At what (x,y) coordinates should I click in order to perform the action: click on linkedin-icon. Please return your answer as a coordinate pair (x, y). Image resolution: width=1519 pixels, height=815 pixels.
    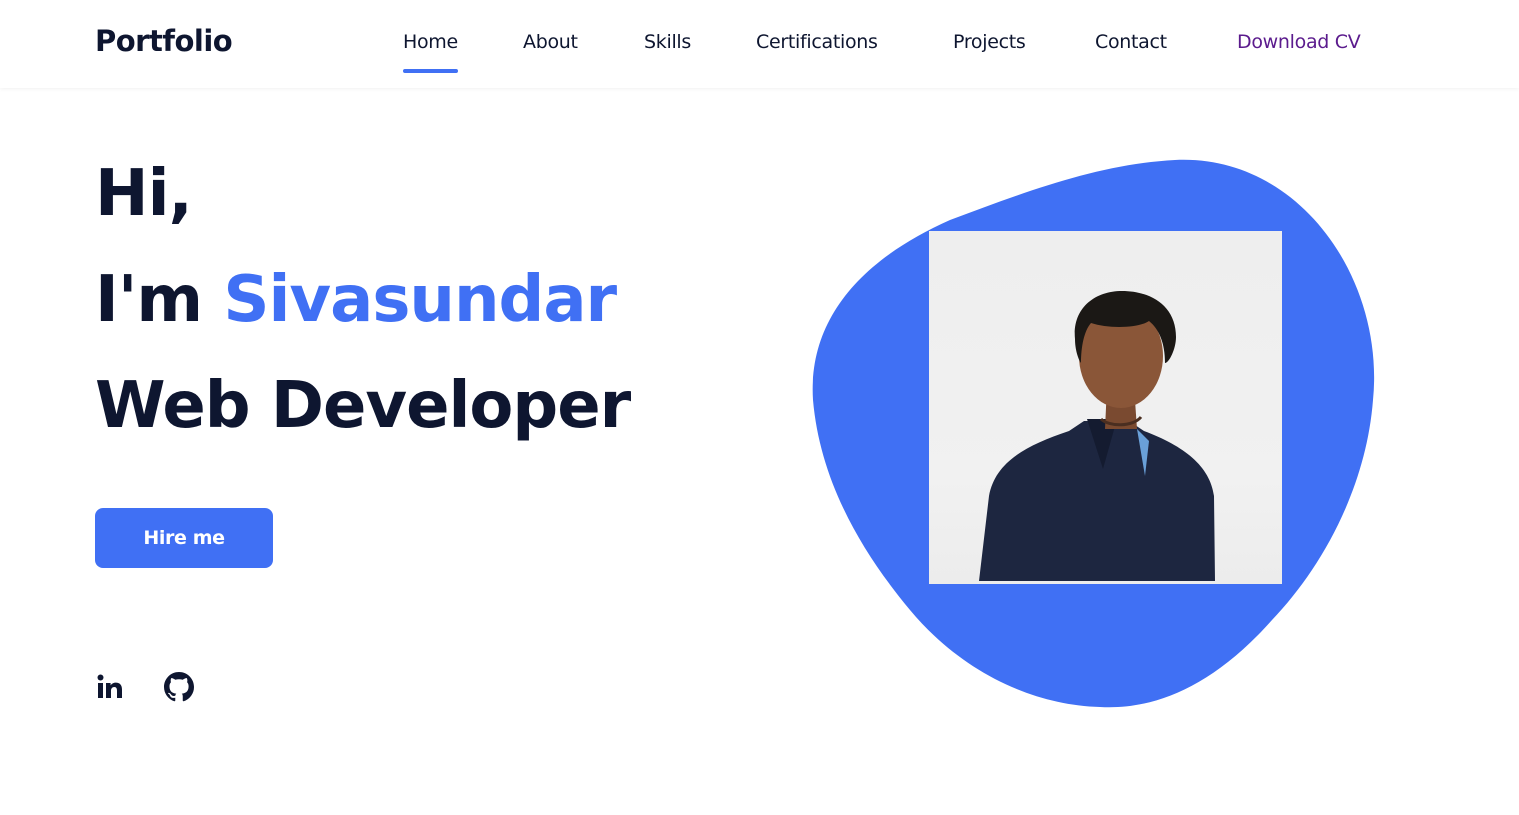
    Looking at the image, I should click on (109, 686).